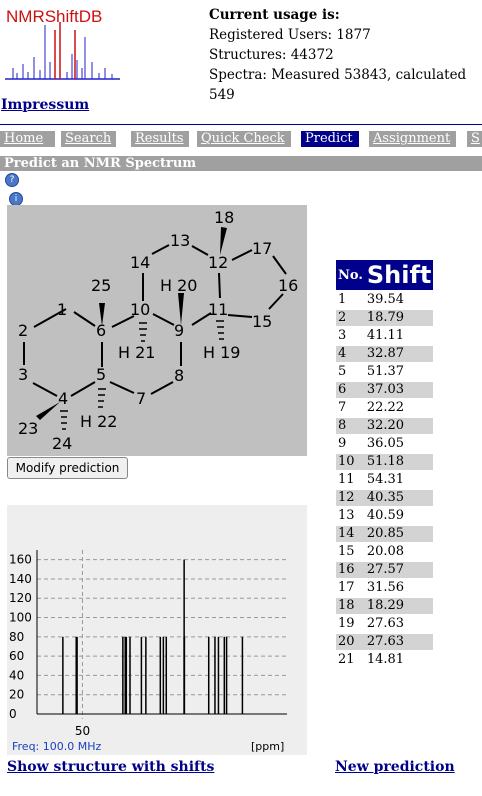 The width and height of the screenshot is (482, 796). Describe the element at coordinates (342, 299) in the screenshot. I see `row-number: 1` at that location.